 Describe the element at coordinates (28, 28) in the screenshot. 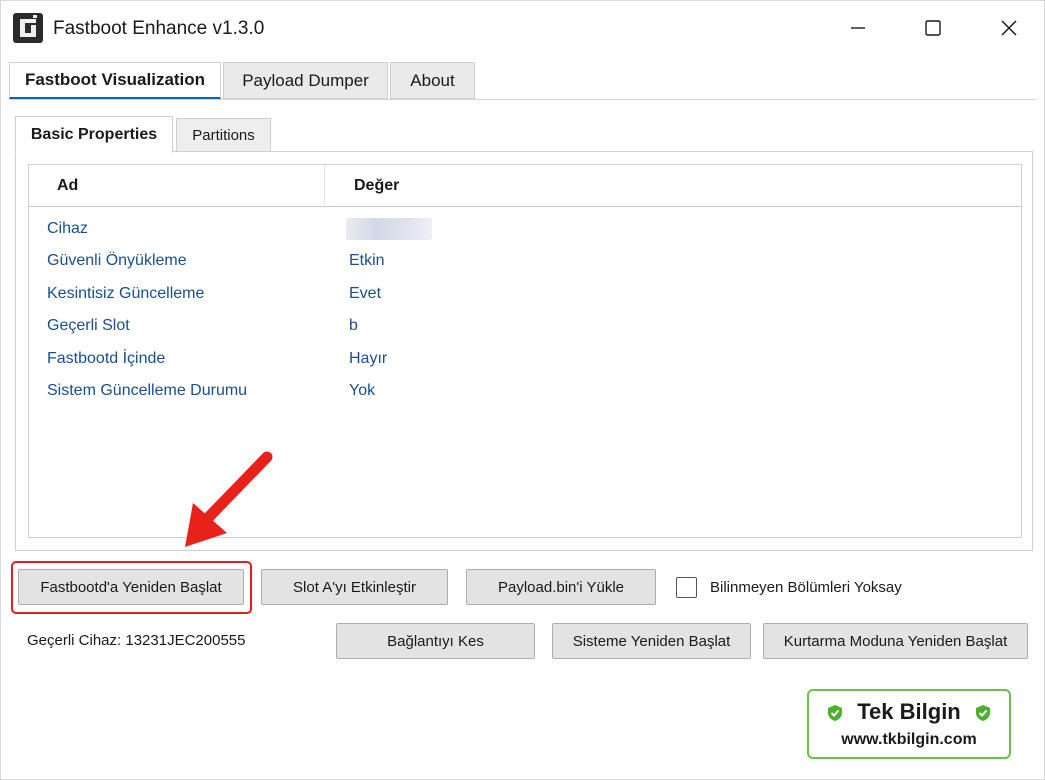

I see `app-fragment-icon` at that location.